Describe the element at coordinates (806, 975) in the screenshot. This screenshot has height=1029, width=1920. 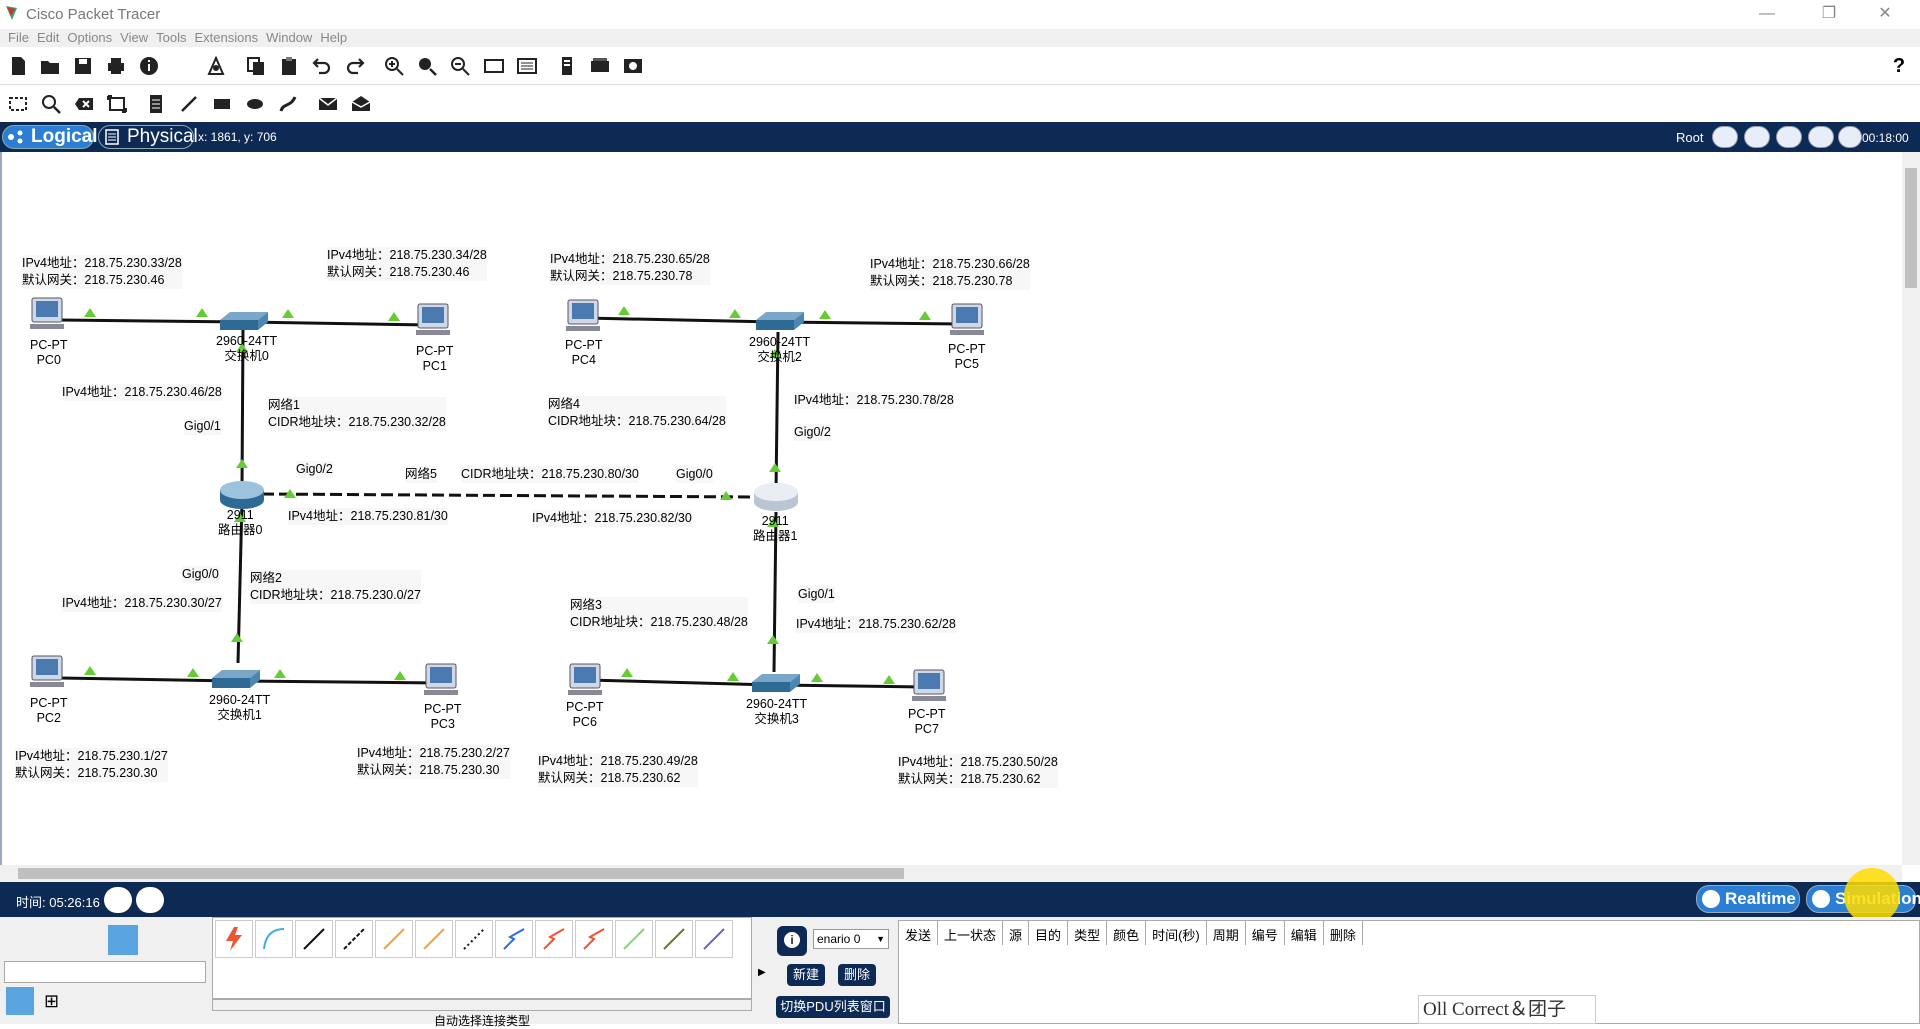
I see `new-scenario-button: 新建` at that location.